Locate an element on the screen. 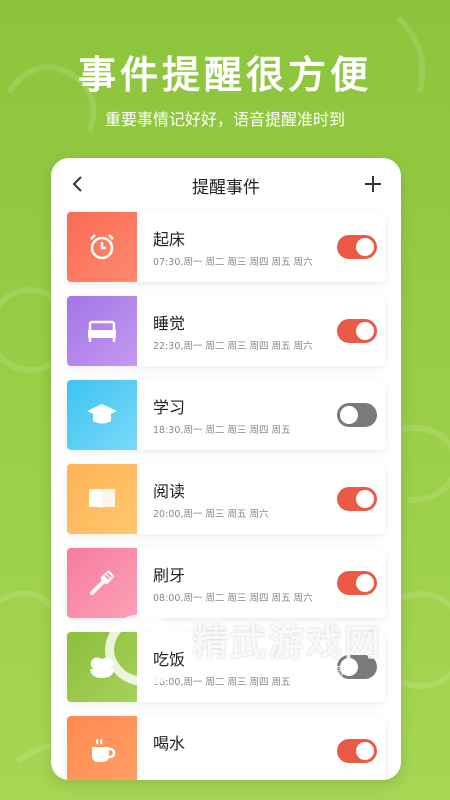  wake-tile is located at coordinates (102, 247).